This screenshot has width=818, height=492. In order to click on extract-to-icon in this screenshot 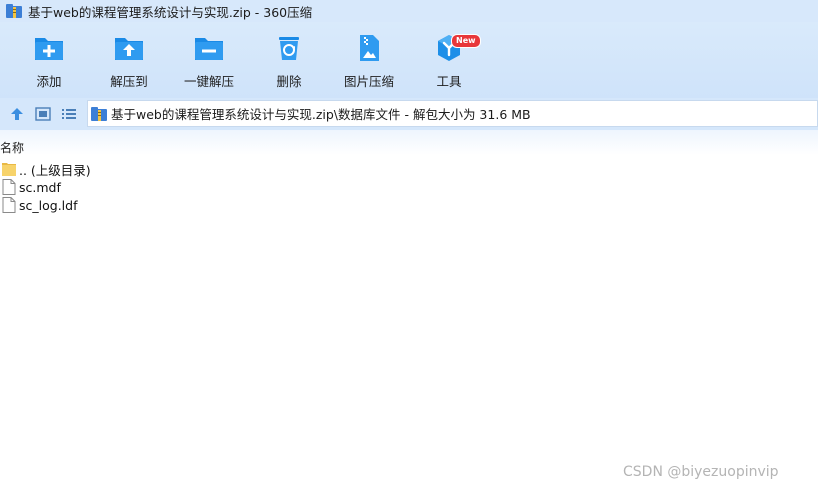, I will do `click(129, 49)`.